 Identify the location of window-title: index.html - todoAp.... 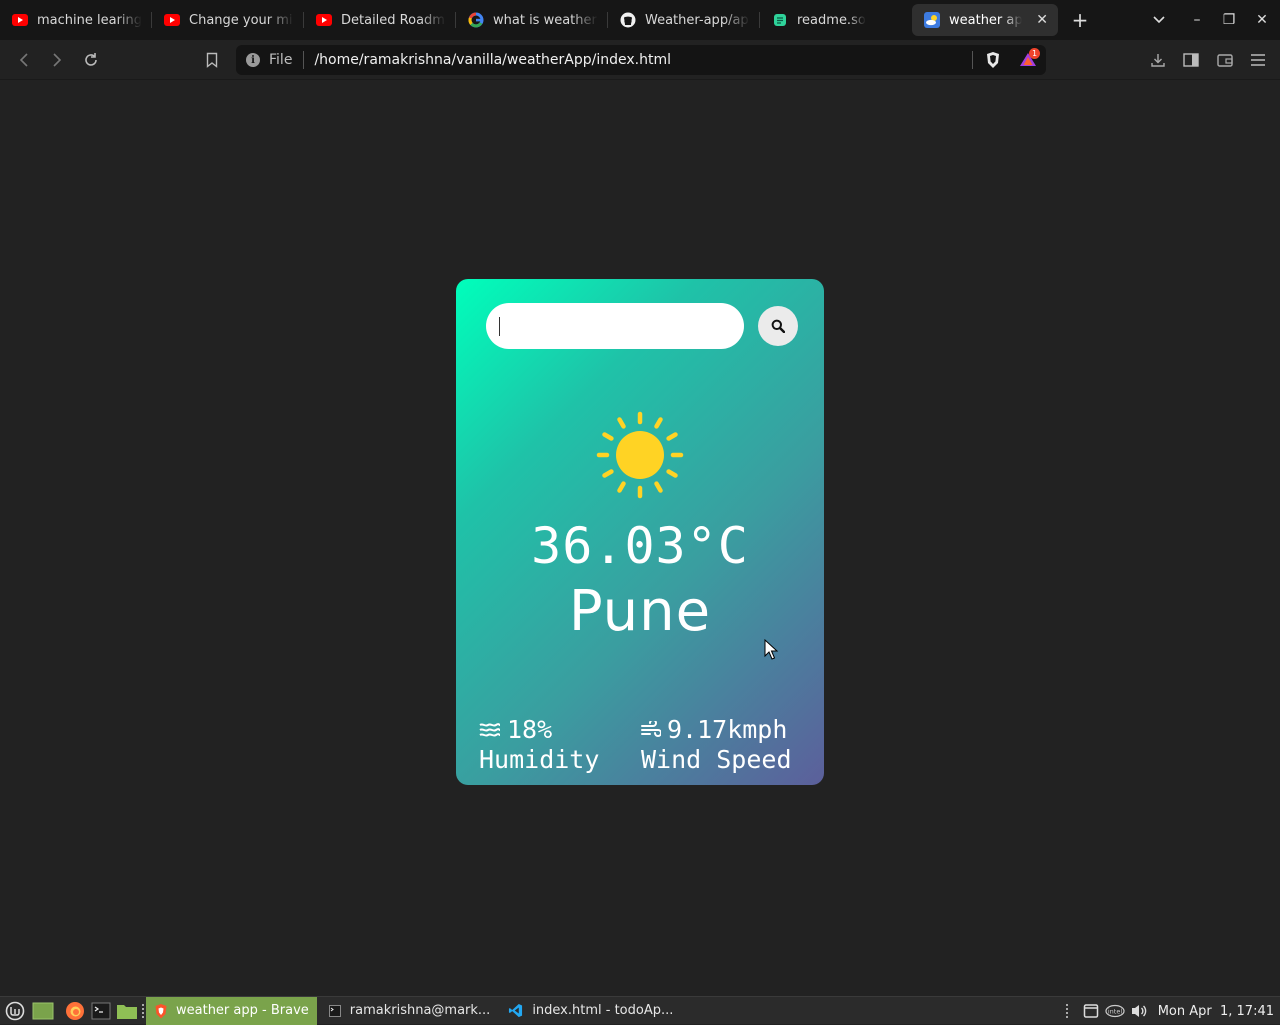
(603, 1010).